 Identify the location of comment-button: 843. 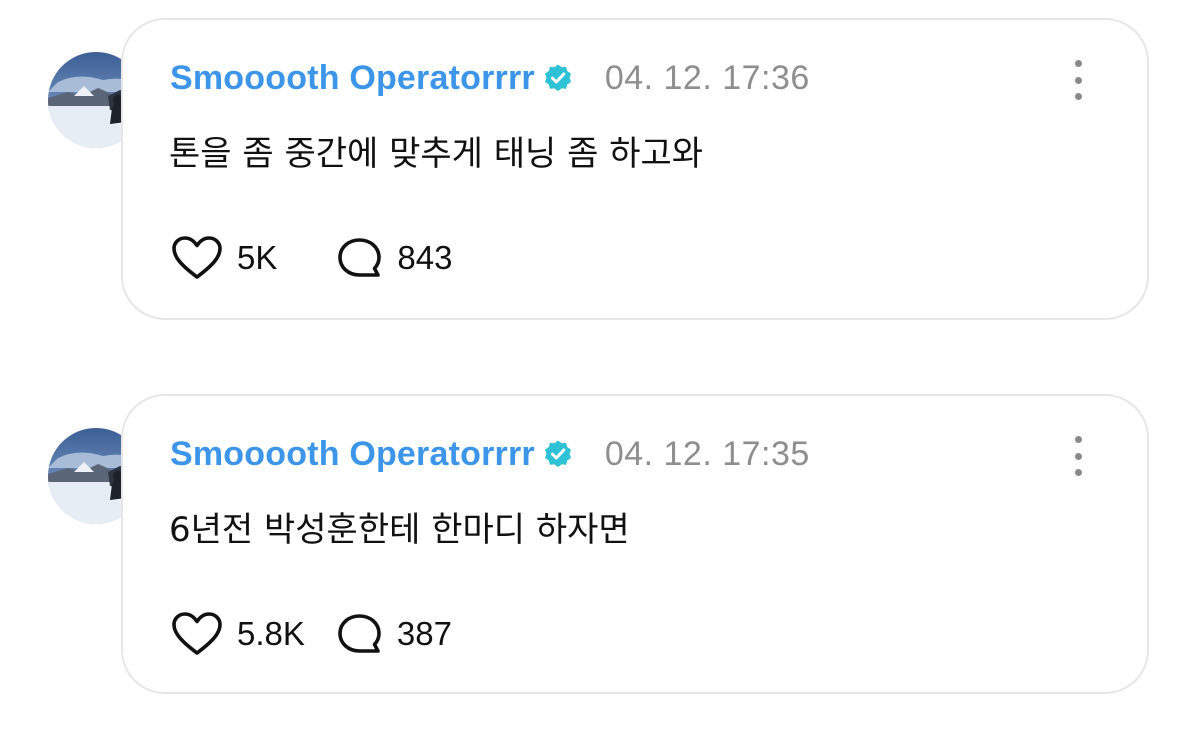
(393, 258).